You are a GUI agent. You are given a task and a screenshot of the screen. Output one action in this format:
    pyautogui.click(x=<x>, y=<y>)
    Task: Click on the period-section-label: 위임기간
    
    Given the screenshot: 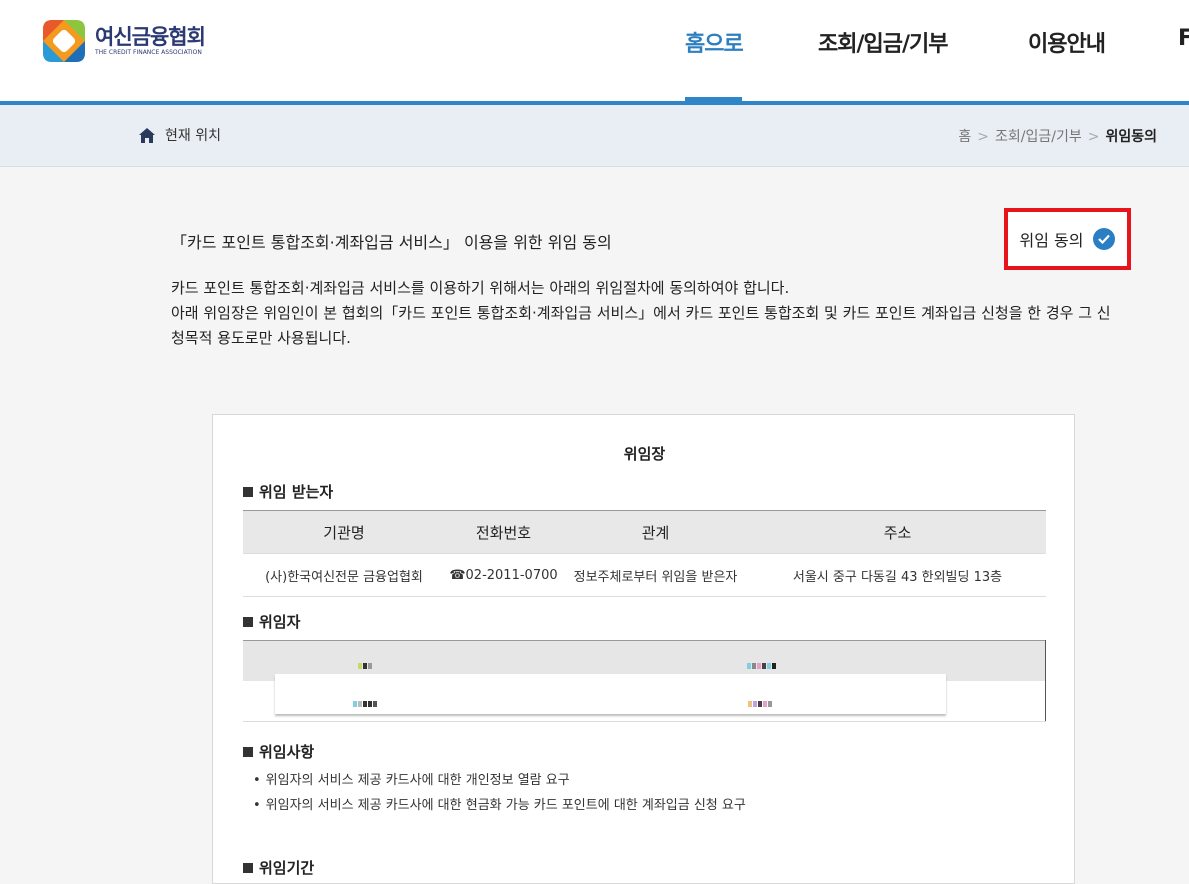 What is the action you would take?
    pyautogui.click(x=287, y=868)
    